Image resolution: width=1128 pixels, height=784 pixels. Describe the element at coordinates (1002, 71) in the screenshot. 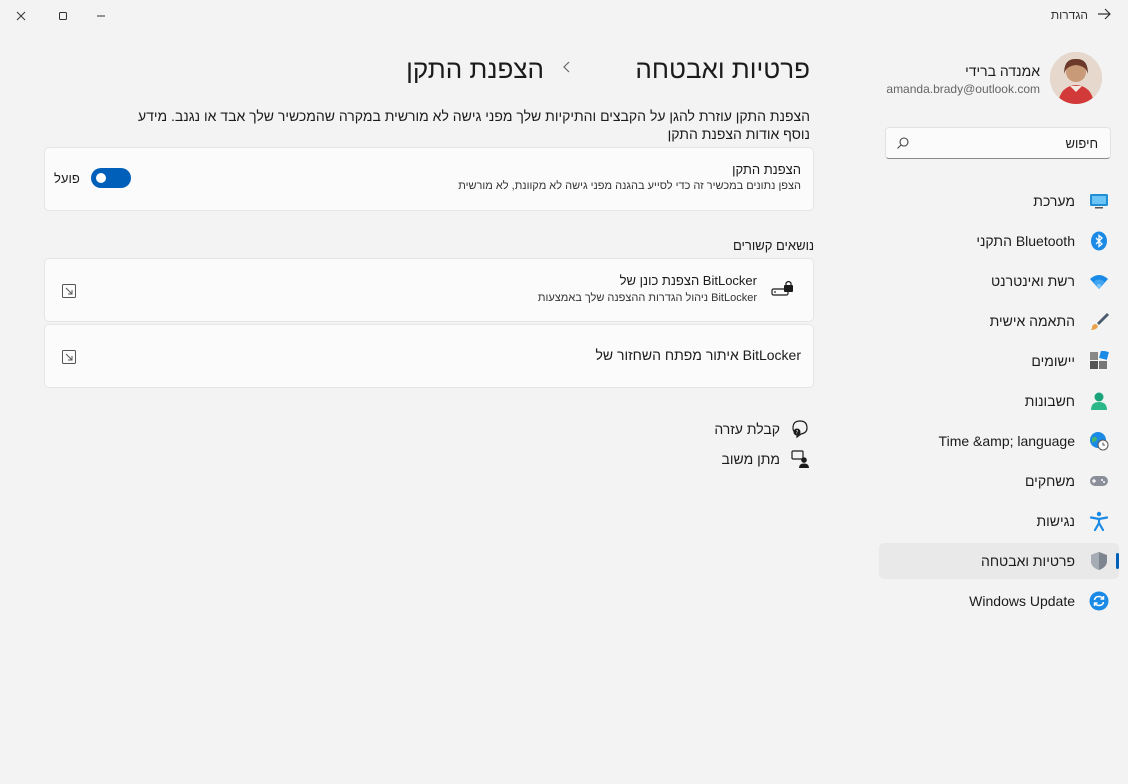

I see `user-name: אמנדה ברידי` at that location.